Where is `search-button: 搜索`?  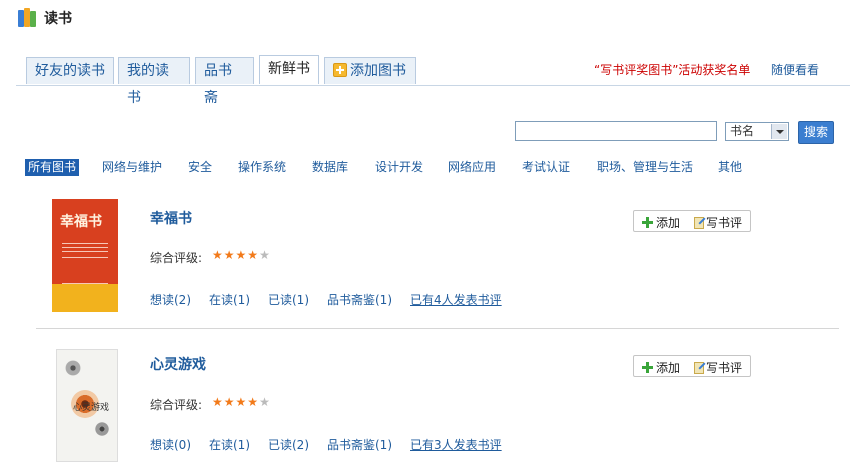
search-button: 搜索 is located at coordinates (816, 132).